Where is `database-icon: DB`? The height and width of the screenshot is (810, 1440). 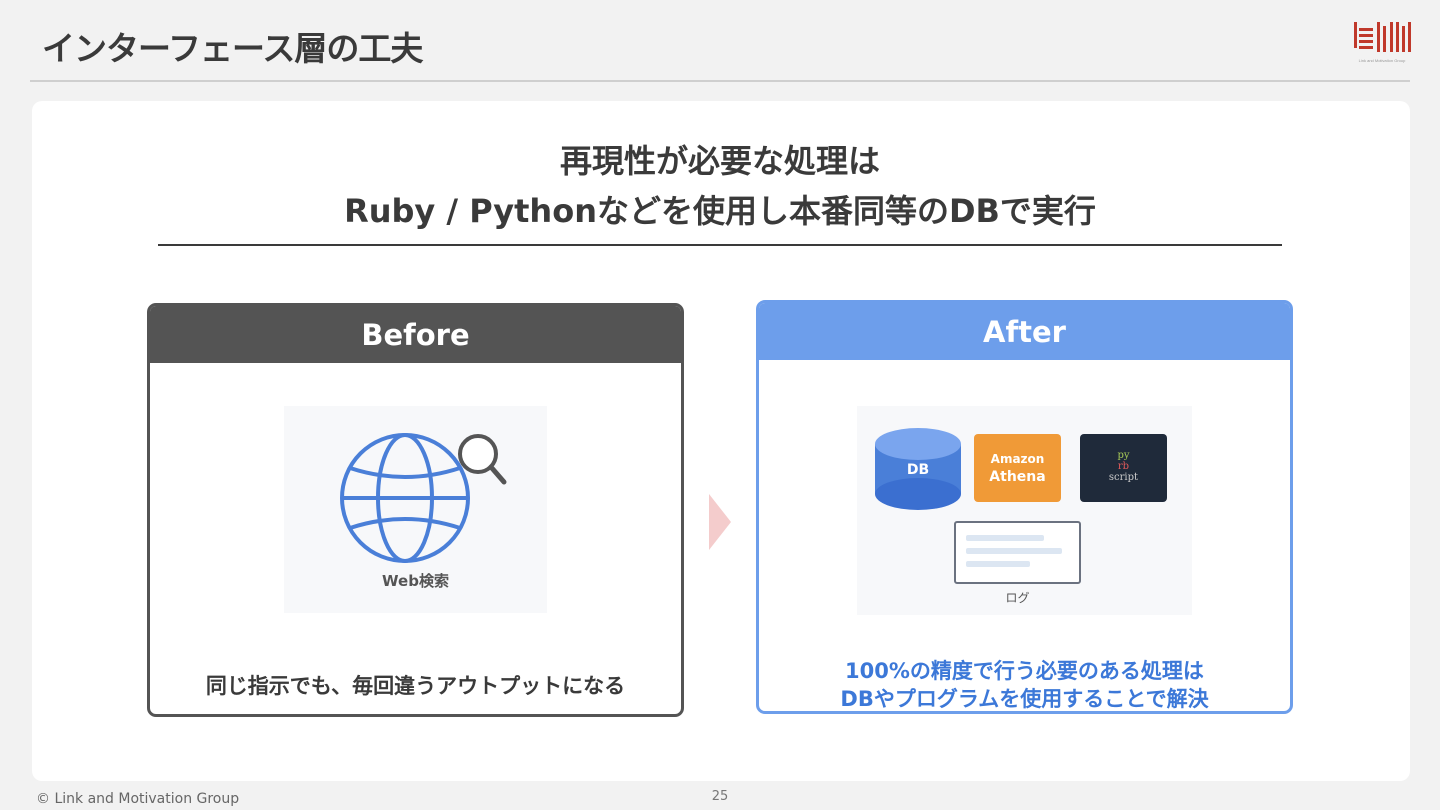
database-icon: DB is located at coordinates (918, 472).